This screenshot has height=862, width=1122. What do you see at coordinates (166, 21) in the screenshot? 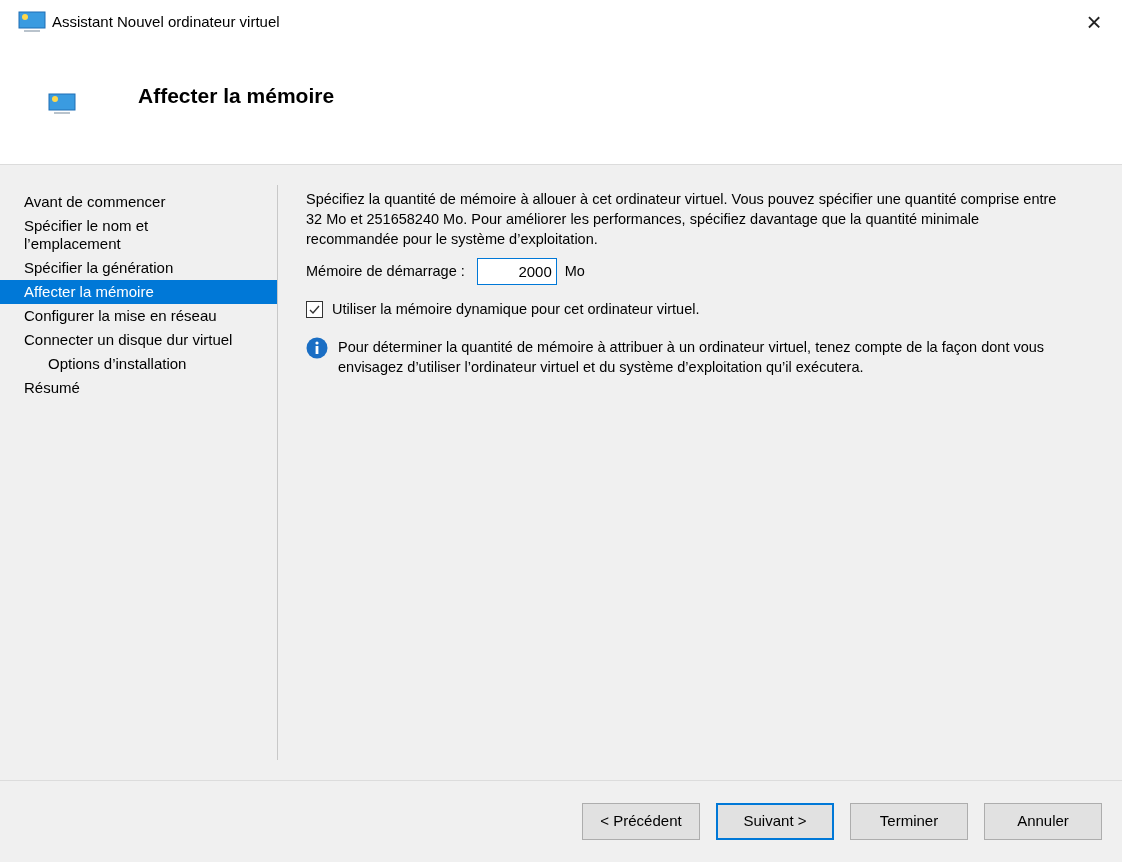
I see `window-title: Assistant Nouvel ordinateur virtuel` at bounding box center [166, 21].